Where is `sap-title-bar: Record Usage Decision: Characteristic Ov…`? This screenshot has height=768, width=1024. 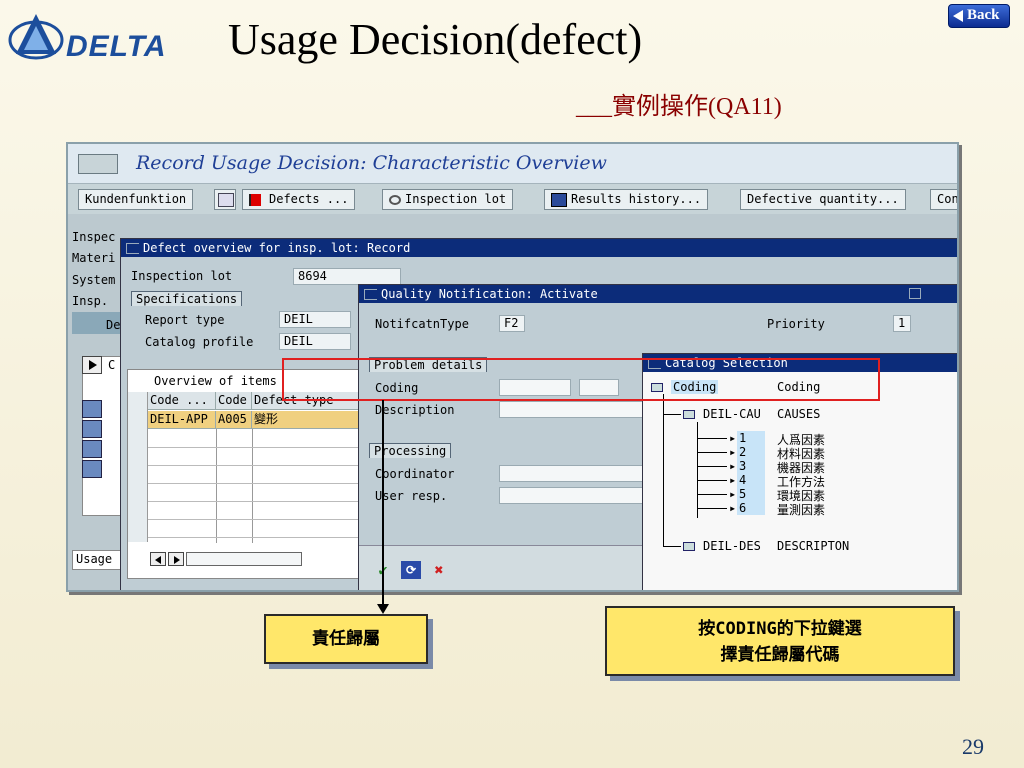 sap-title-bar: Record Usage Decision: Characteristic Ov… is located at coordinates (512, 164).